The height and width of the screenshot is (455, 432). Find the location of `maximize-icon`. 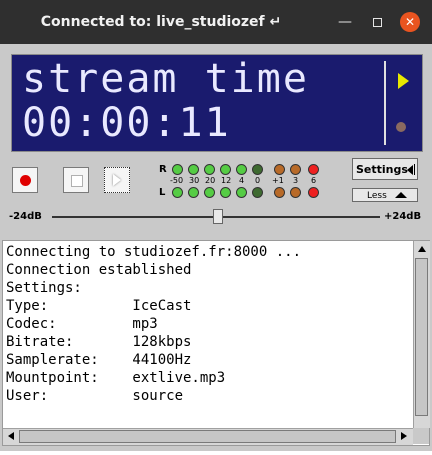

maximize-icon is located at coordinates (377, 22).